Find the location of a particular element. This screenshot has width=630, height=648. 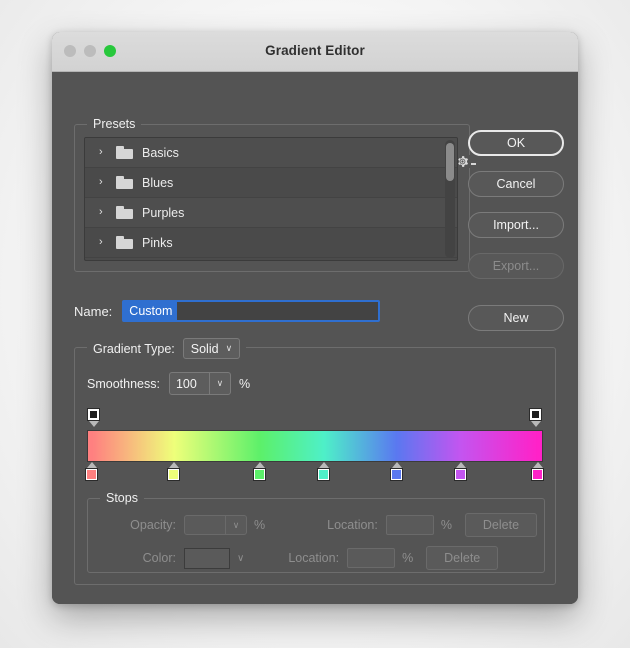

color-label: Color: is located at coordinates (159, 558).